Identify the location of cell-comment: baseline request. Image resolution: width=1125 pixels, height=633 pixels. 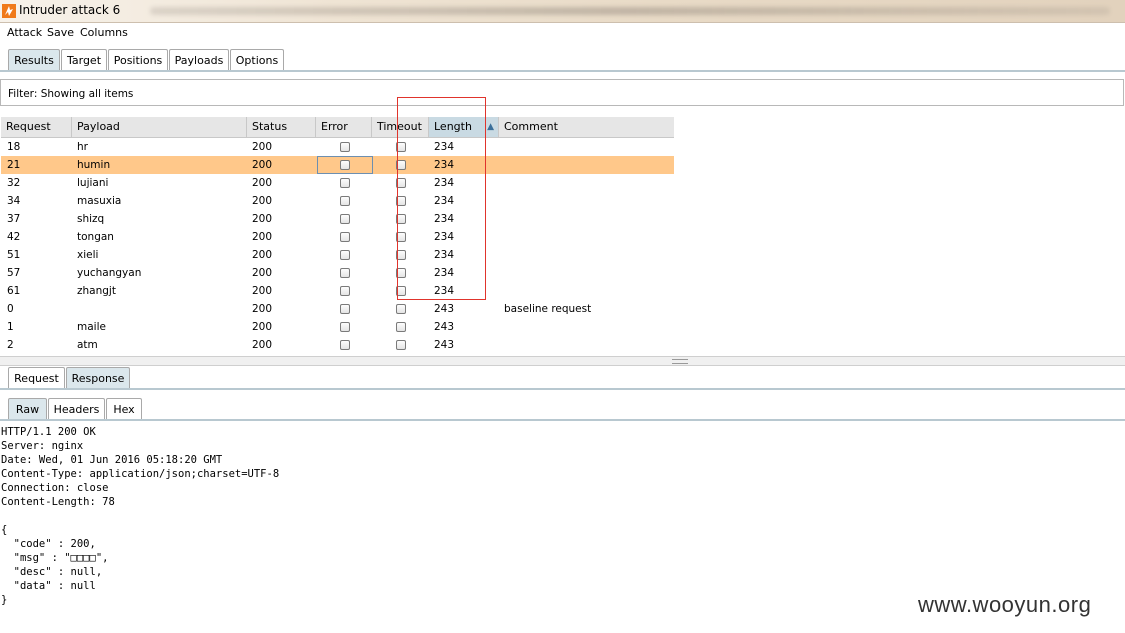
(548, 309).